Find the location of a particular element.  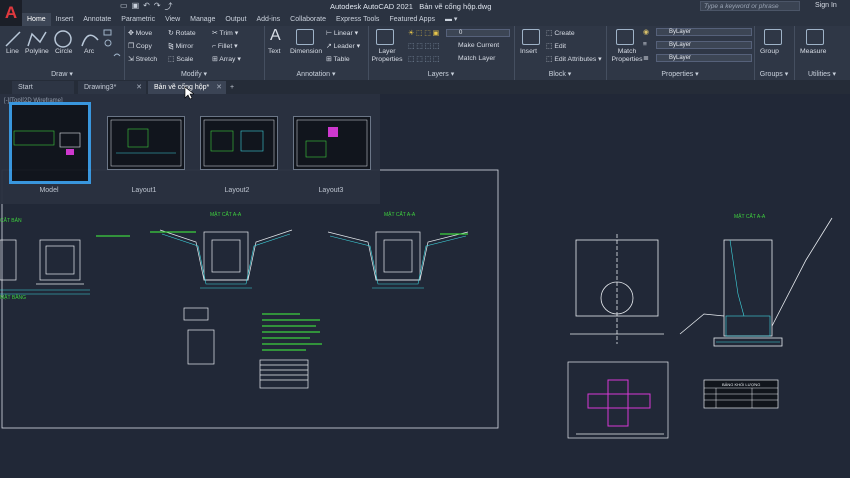

layout1-thumbnail-preview is located at coordinates (146, 143).